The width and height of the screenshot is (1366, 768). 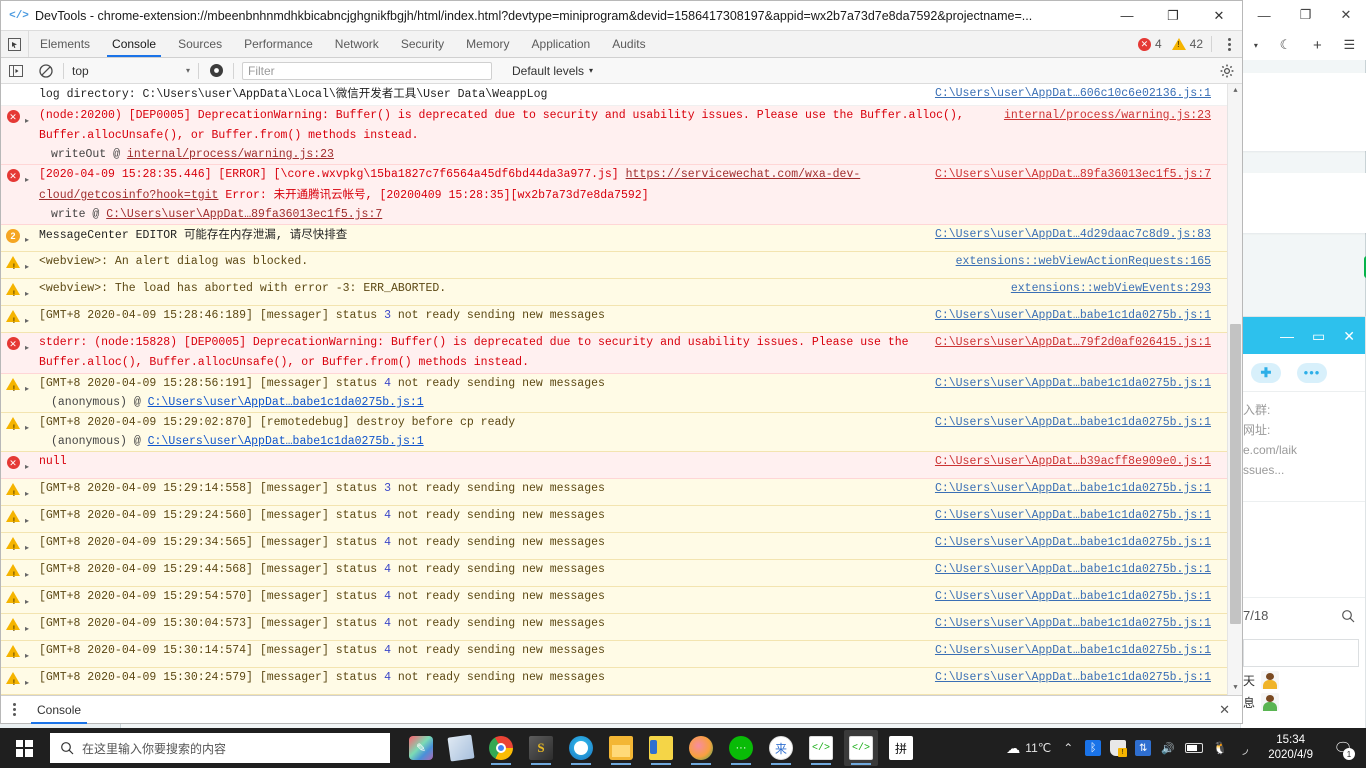 What do you see at coordinates (741, 748) in the screenshot?
I see `taskbar-app-wechat` at bounding box center [741, 748].